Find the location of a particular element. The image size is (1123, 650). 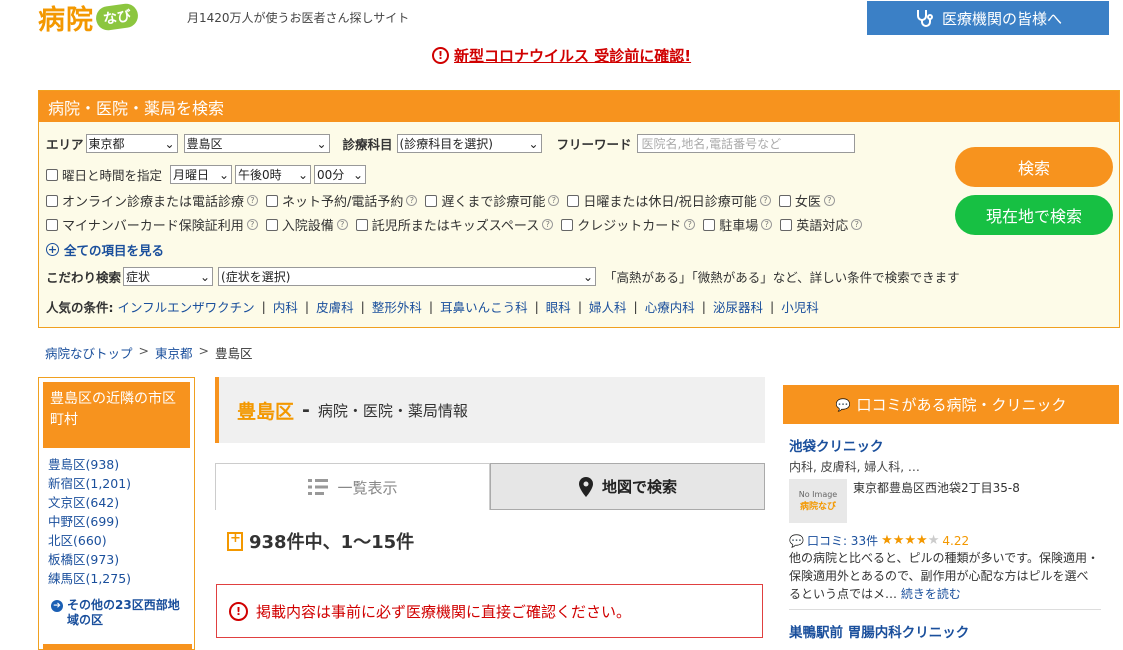

list-icon is located at coordinates (318, 487).